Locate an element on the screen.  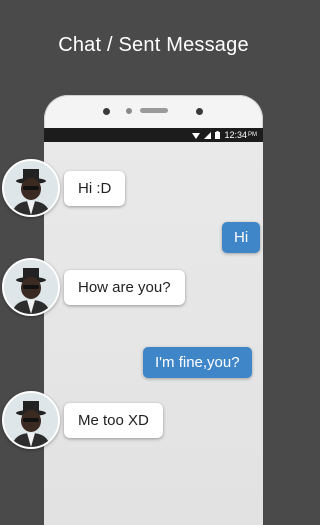
message-bubble: Hi :D is located at coordinates (95, 188).